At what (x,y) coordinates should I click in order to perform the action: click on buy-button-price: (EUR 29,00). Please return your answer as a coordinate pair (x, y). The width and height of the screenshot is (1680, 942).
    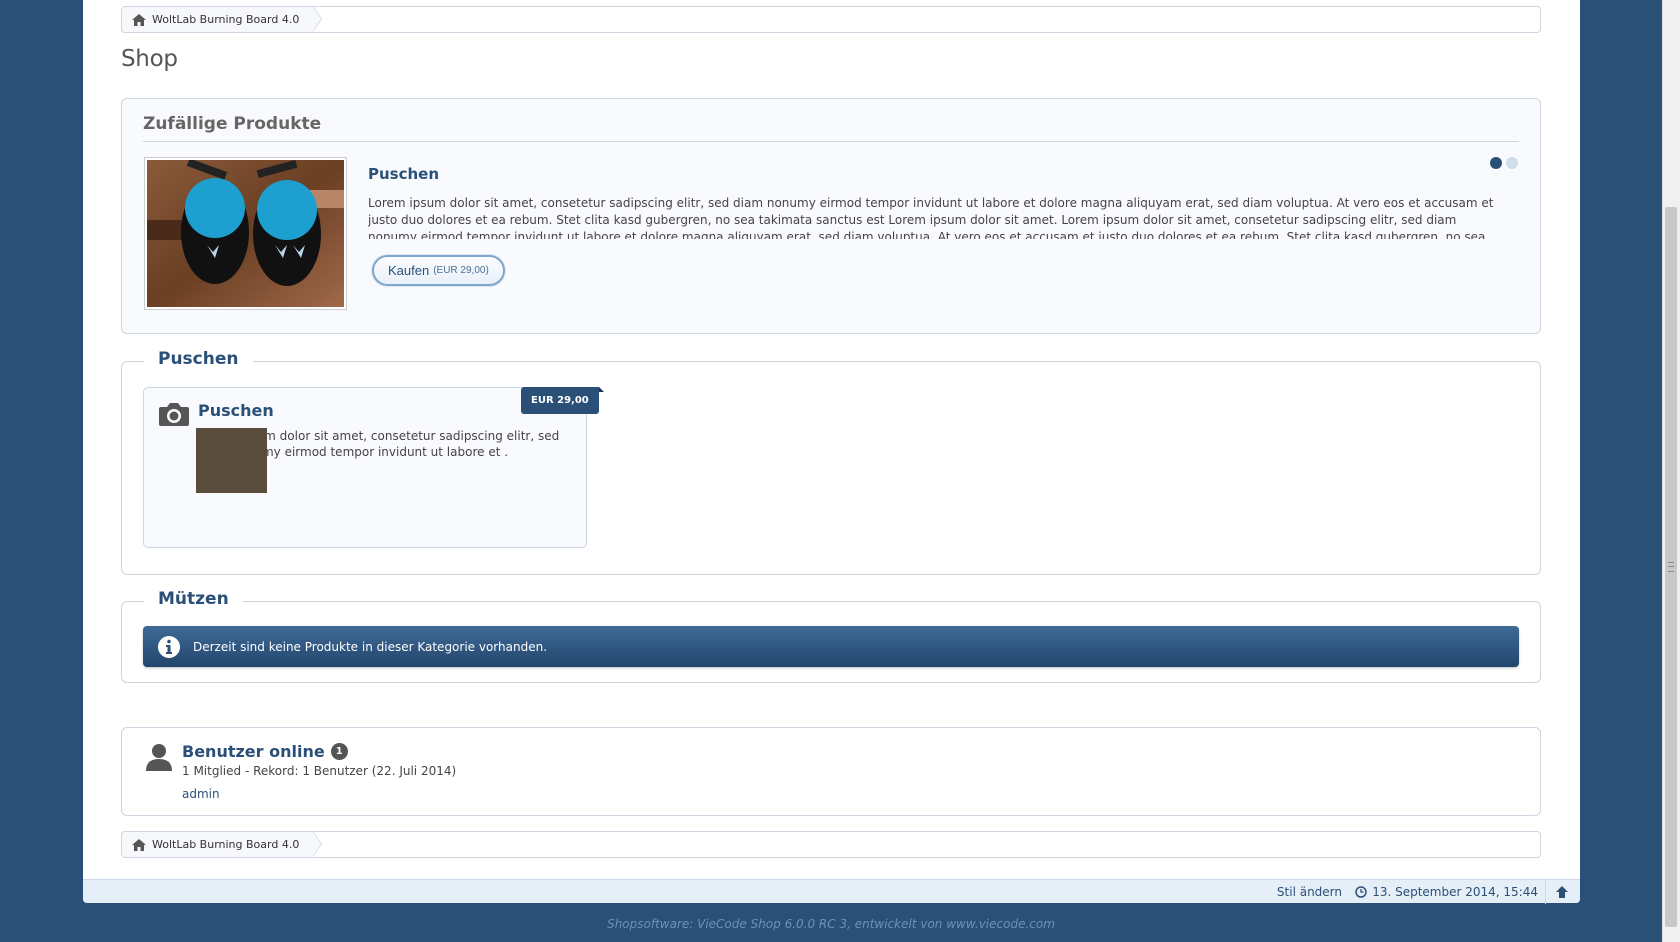
    Looking at the image, I should click on (461, 270).